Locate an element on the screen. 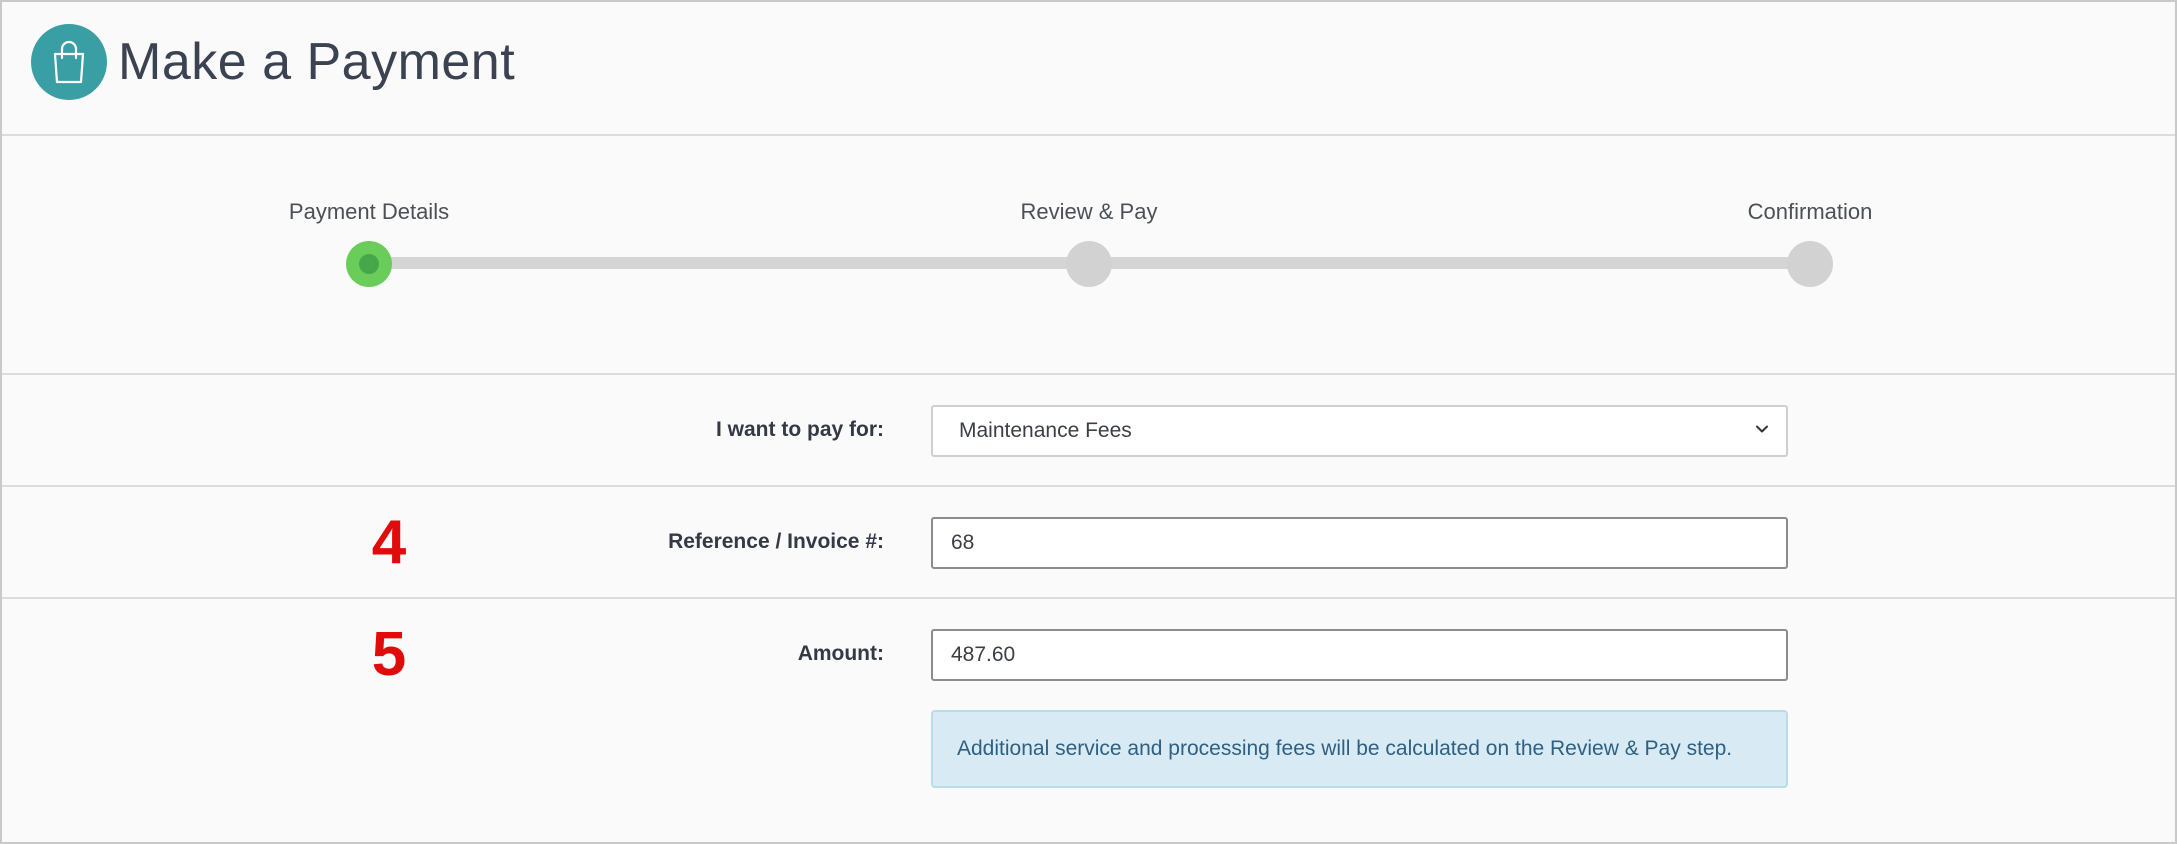 This screenshot has height=844, width=2177. reference-row: 4 Reference / Invoice #: 68 is located at coordinates (1088, 543).